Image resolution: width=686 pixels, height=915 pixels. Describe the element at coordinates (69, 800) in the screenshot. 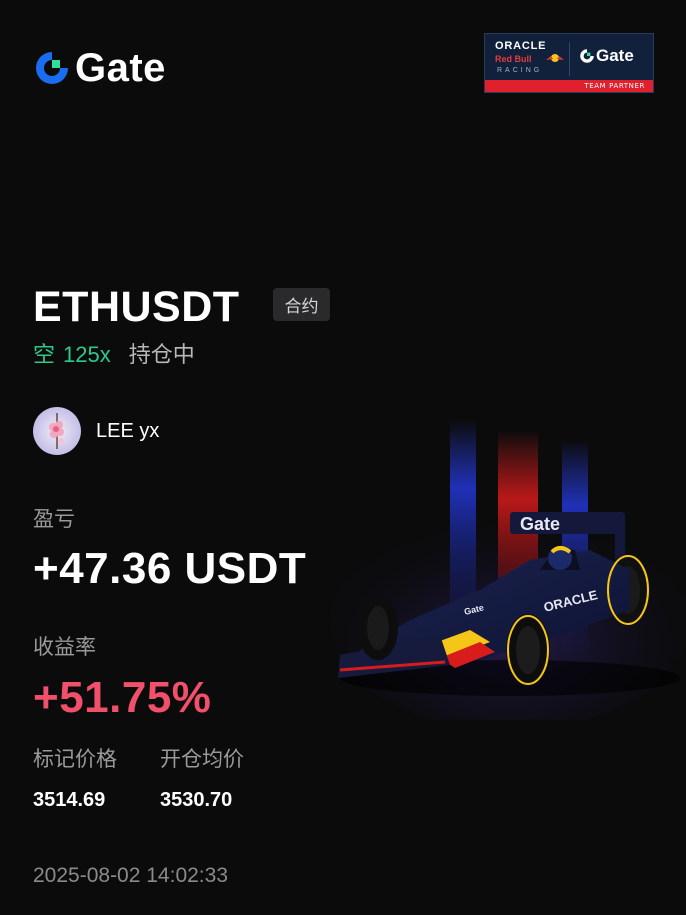

I see `mark-price-value: 3514.69` at that location.